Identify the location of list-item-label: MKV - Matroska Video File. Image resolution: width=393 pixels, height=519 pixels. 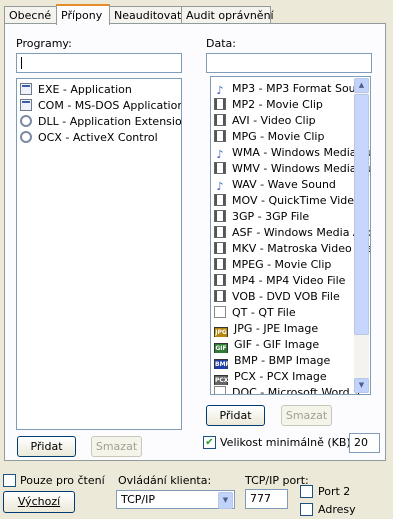
(301, 248).